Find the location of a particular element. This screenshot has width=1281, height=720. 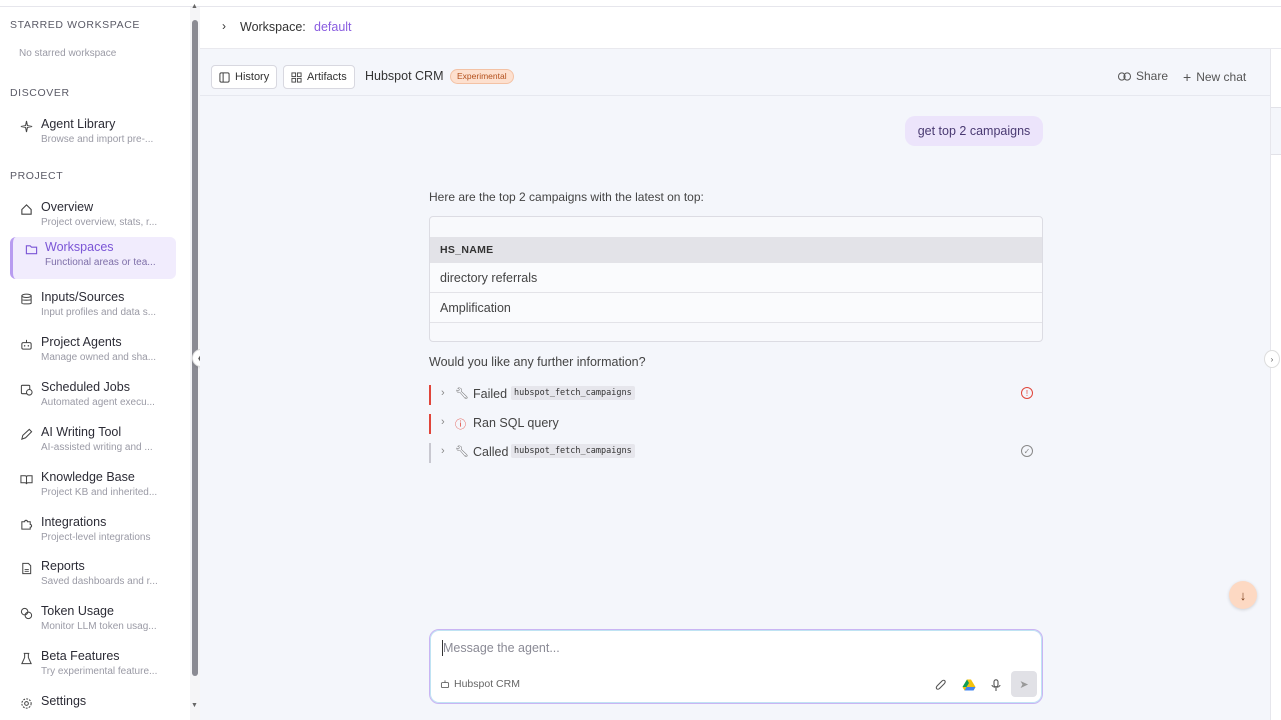

section-title-project: PROJECT is located at coordinates (37, 176).